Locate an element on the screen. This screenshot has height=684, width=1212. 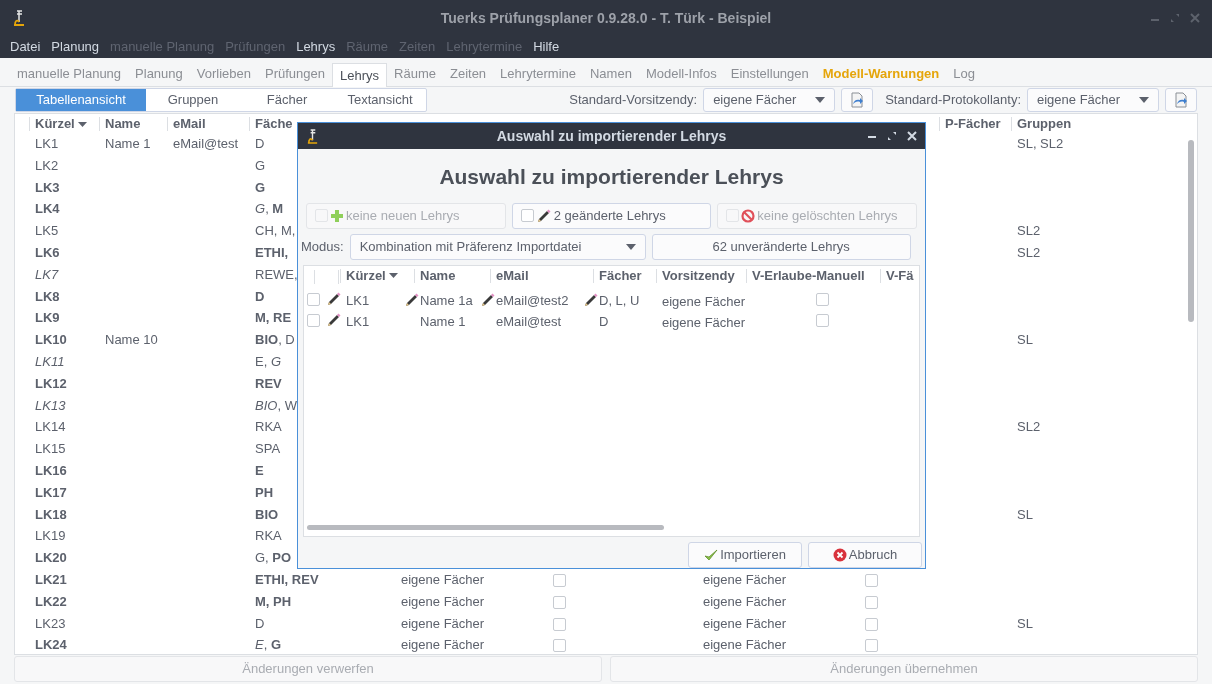
column-header: V-Fä is located at coordinates (897, 275).